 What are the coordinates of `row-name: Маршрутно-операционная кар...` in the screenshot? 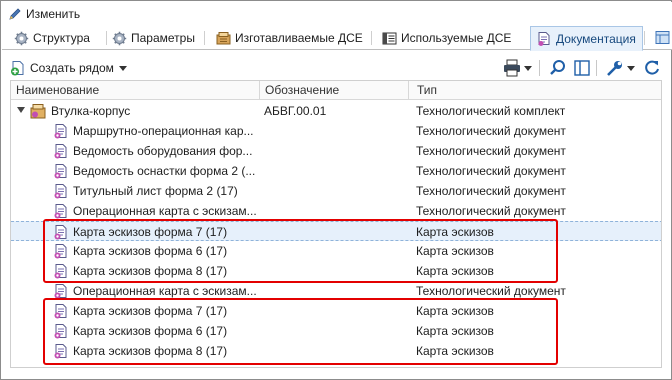 It's located at (163, 131).